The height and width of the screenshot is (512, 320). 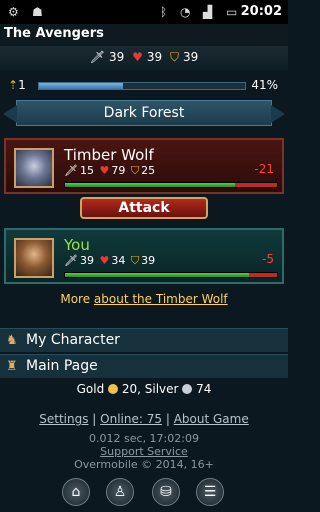 I want to click on location-name: Dark Forest, so click(x=144, y=113).